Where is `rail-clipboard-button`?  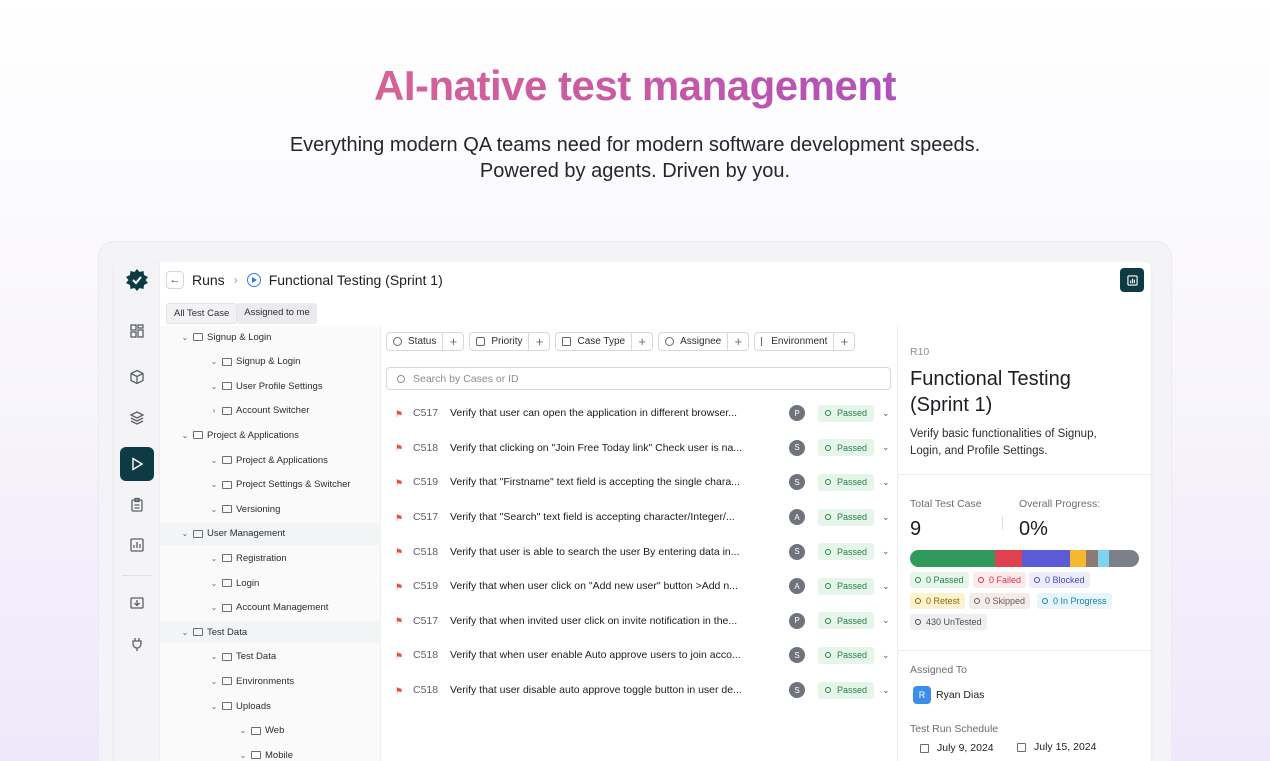
rail-clipboard-button is located at coordinates (137, 505).